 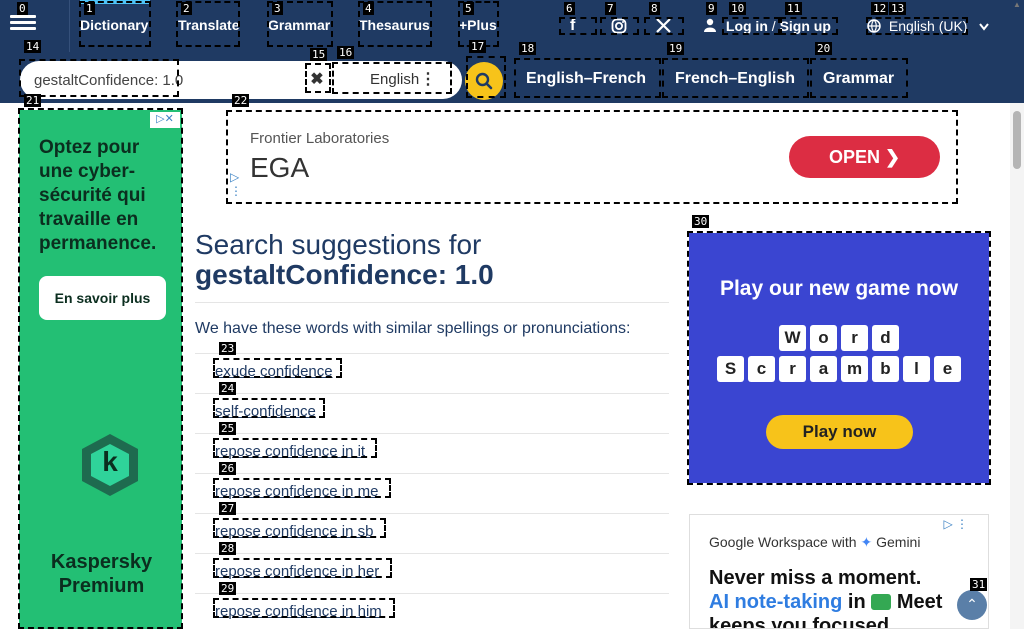 I want to click on letter-tile: l, so click(x=916, y=369).